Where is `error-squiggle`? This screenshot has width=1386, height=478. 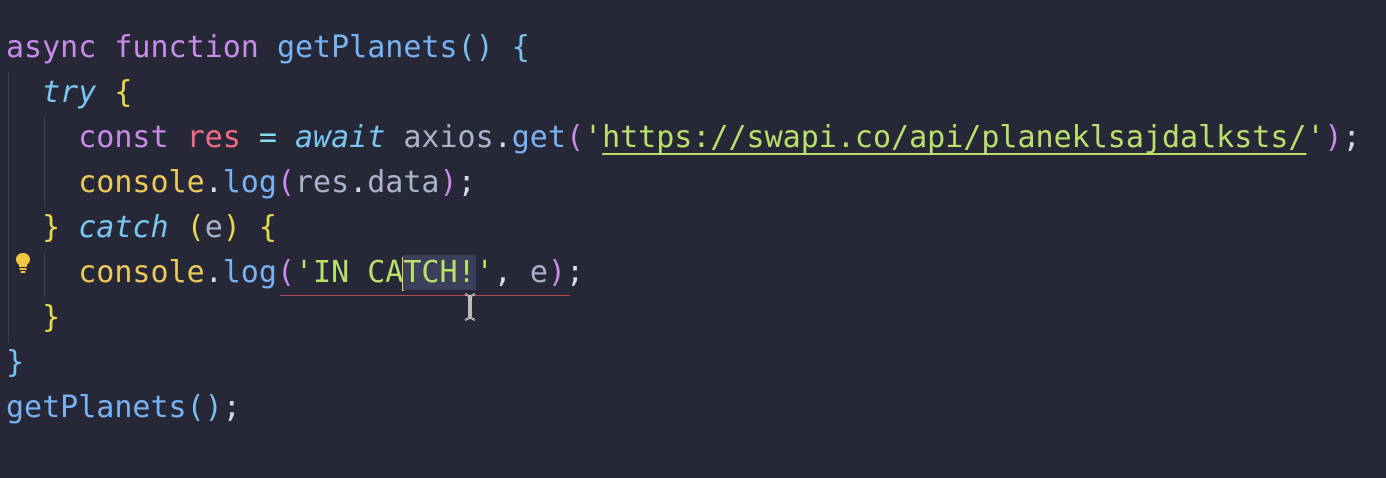 error-squiggle is located at coordinates (425, 295).